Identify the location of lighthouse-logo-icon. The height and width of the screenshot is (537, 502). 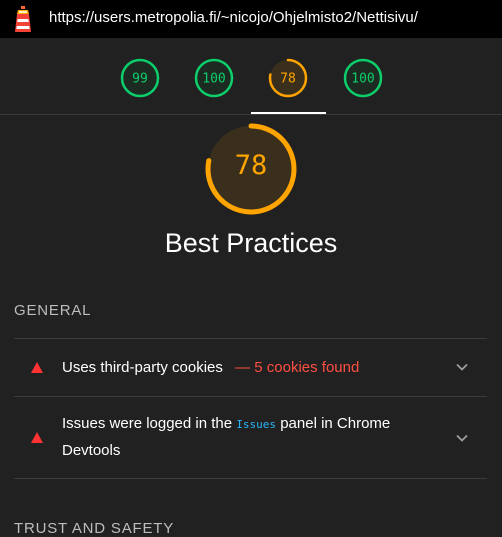
(23, 19).